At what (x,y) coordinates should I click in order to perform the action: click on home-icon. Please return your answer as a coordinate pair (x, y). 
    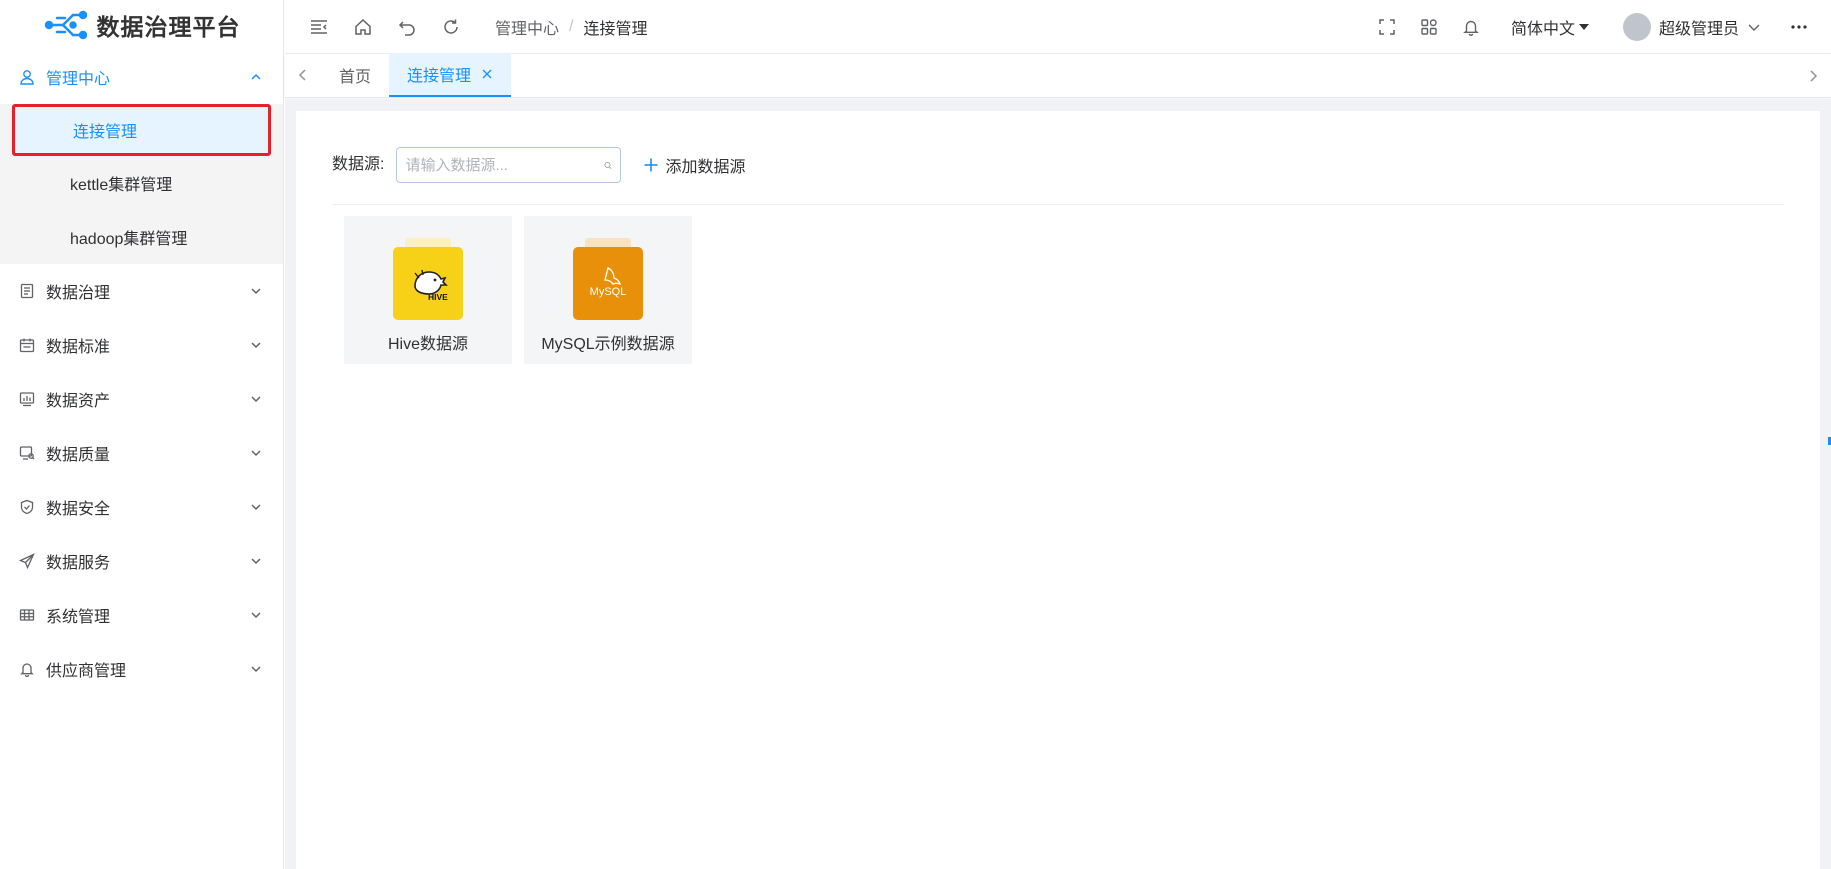
    Looking at the image, I should click on (363, 27).